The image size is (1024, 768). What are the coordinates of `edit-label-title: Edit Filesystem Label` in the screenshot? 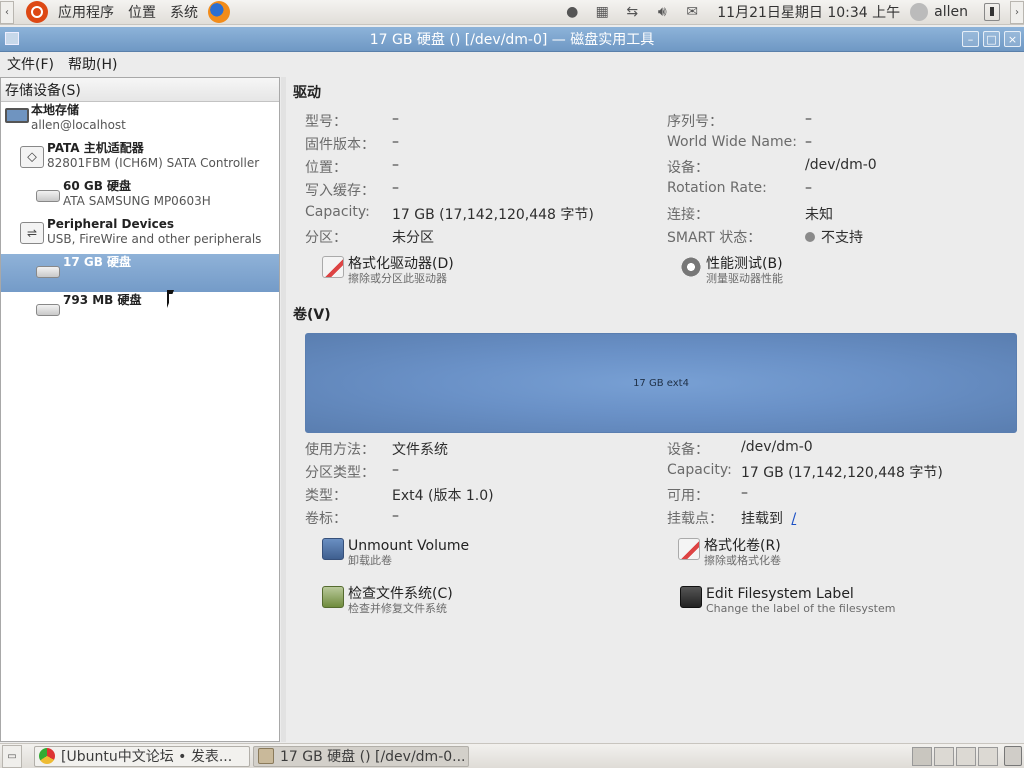 It's located at (780, 594).